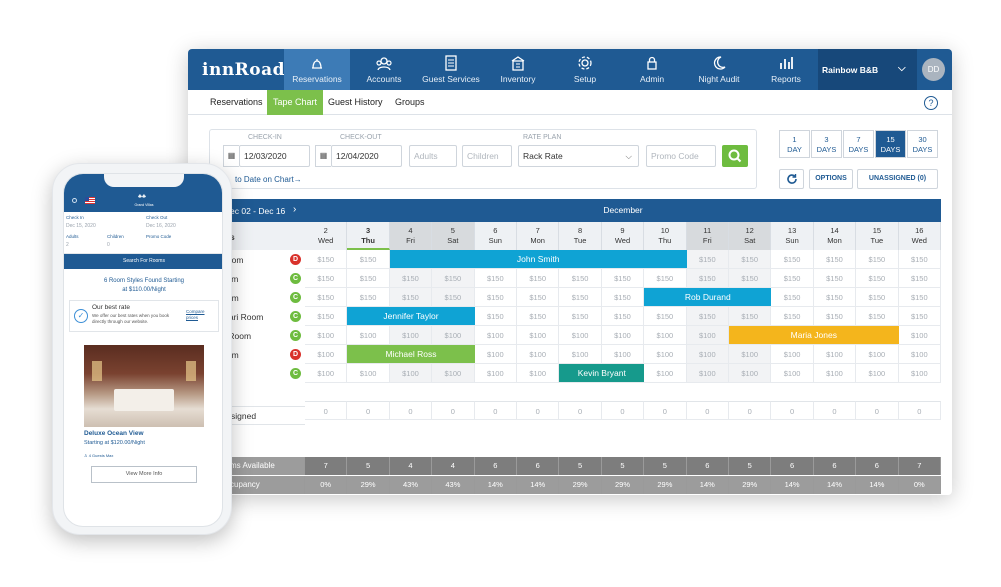  What do you see at coordinates (681, 156) in the screenshot?
I see `promo-code-field: Promo Code` at bounding box center [681, 156].